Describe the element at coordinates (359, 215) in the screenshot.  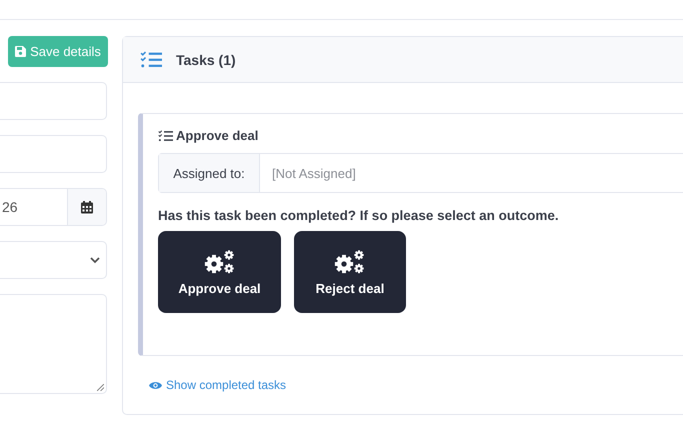
I see `outcome-question: Has this task been completed? If so please select an outcome.` at that location.